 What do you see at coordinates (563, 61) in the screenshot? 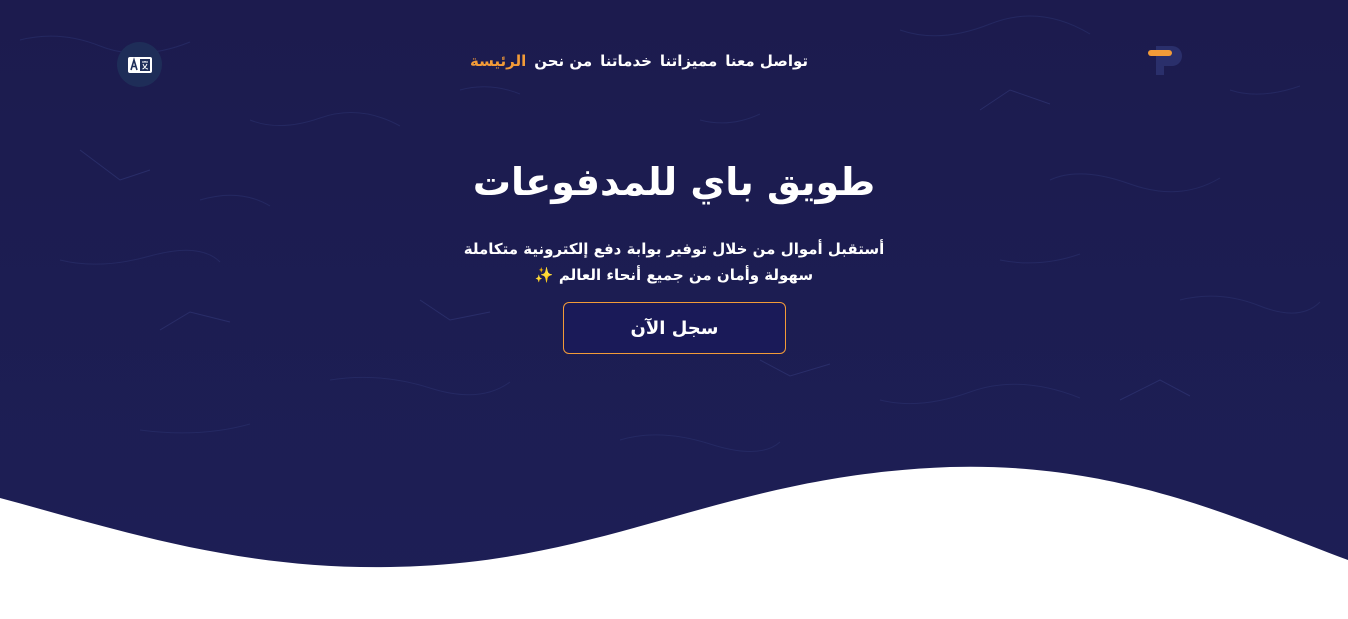
I see `nav-link-about: من نحن` at bounding box center [563, 61].